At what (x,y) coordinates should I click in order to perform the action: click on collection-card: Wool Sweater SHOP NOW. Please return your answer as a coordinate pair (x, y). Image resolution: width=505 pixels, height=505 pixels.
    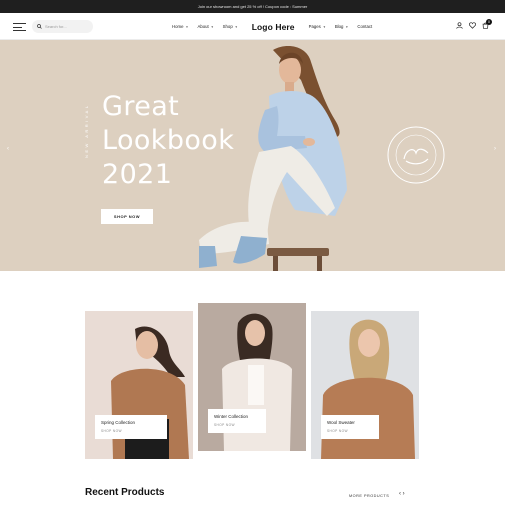
    Looking at the image, I should click on (365, 385).